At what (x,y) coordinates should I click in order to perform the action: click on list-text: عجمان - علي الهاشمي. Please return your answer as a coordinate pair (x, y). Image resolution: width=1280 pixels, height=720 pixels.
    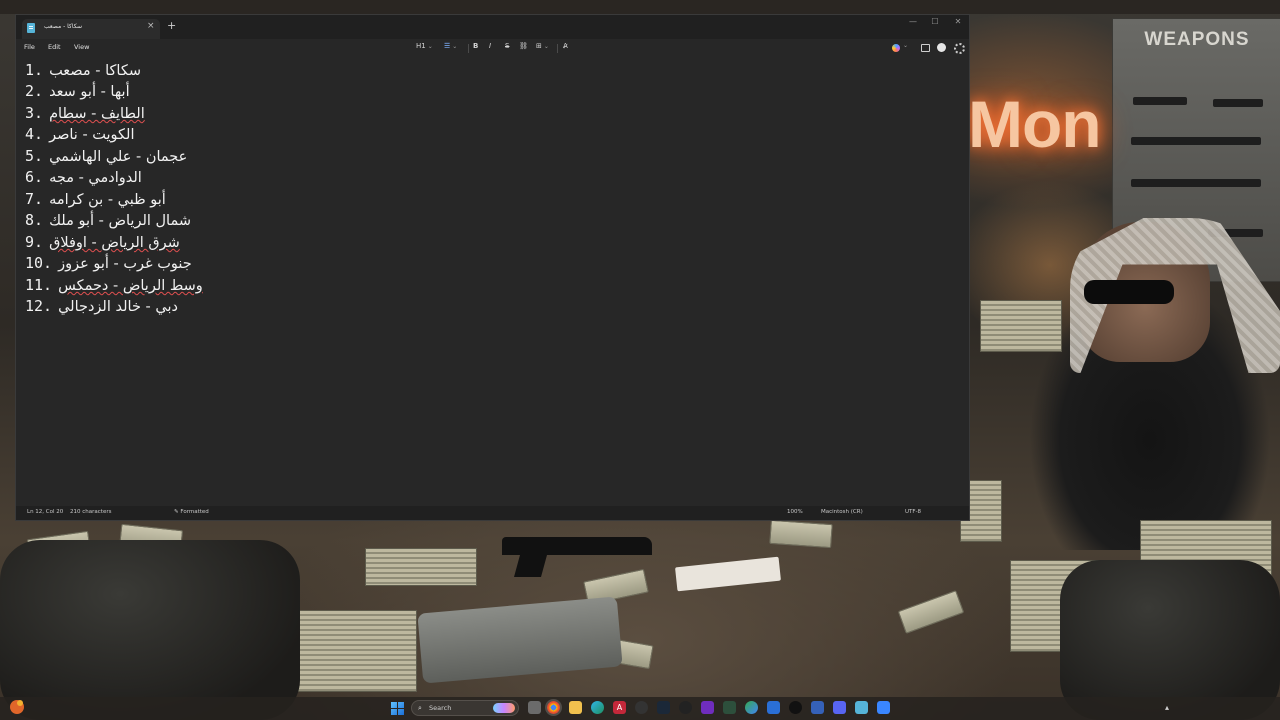
    Looking at the image, I should click on (118, 157).